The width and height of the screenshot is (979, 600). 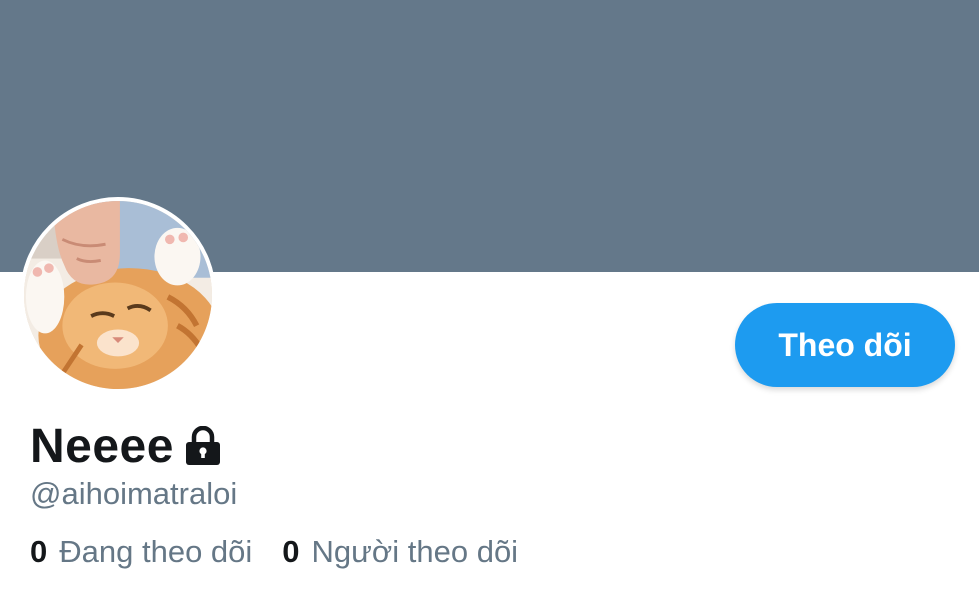 I want to click on followers-stat: 0 Người theo dõi, so click(x=400, y=552).